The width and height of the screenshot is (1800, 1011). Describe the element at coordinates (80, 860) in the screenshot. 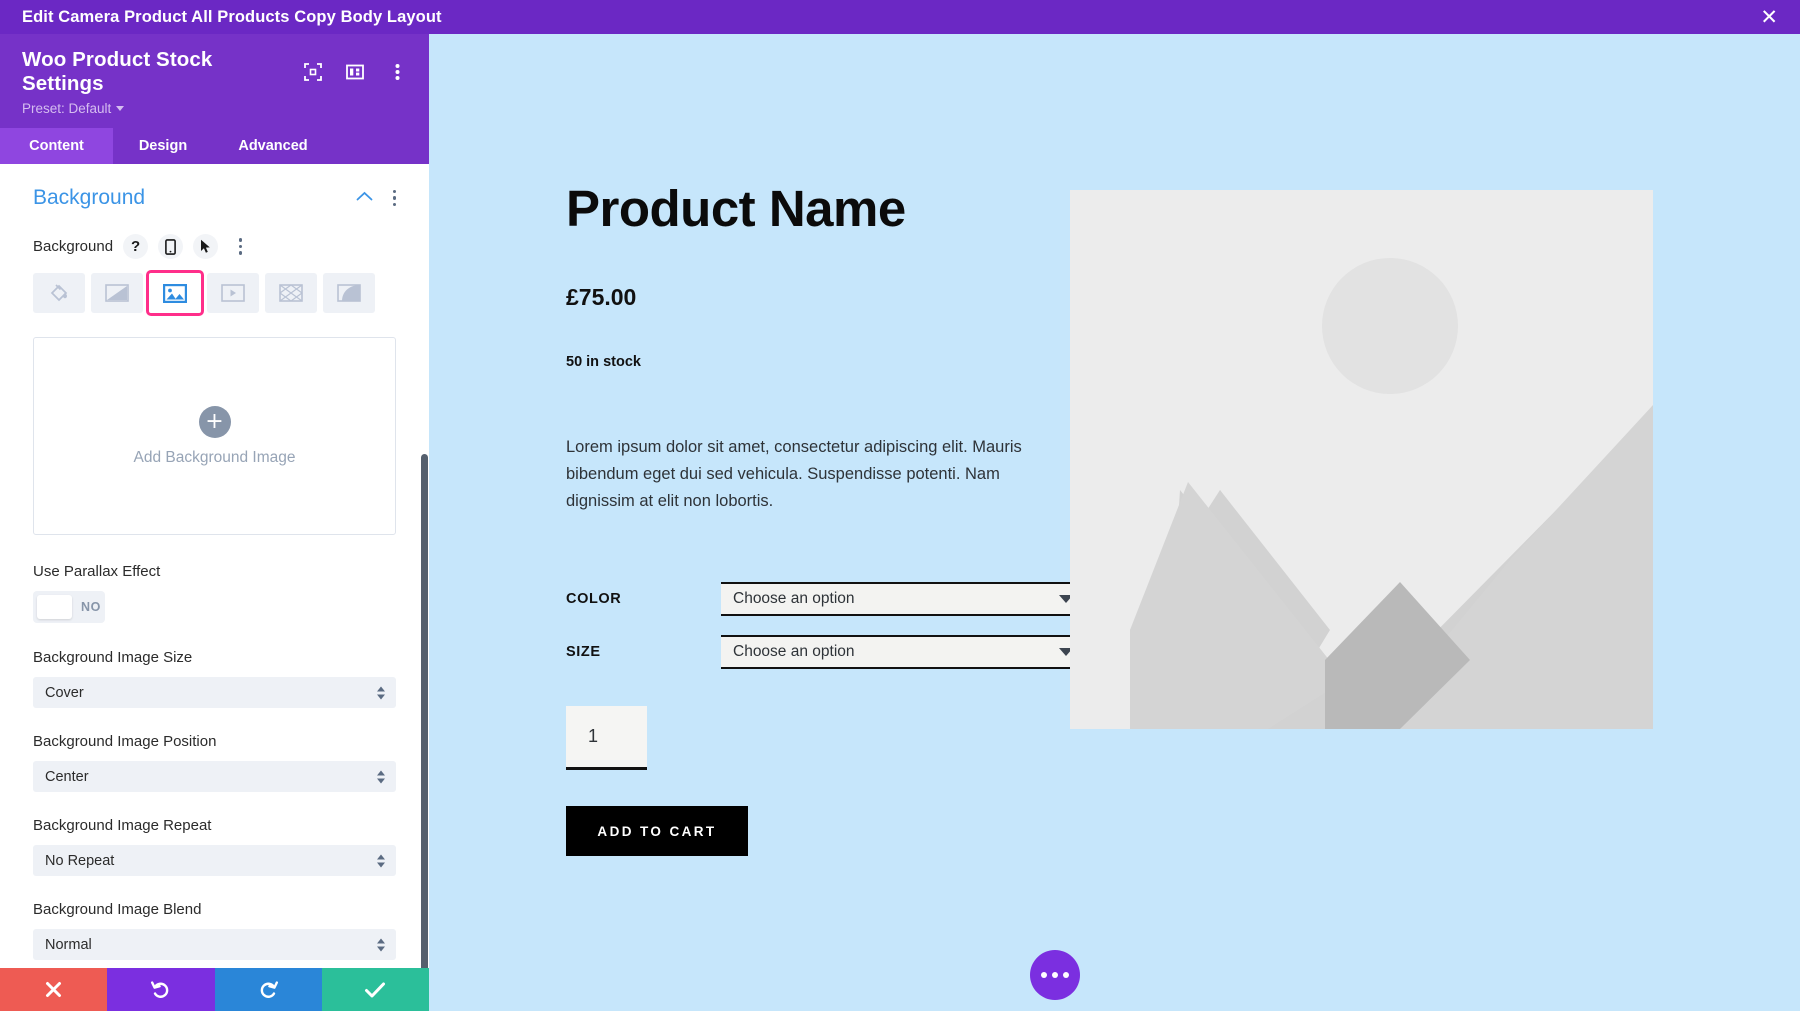

I see `bg-image-repeat-value: No Repeat` at that location.